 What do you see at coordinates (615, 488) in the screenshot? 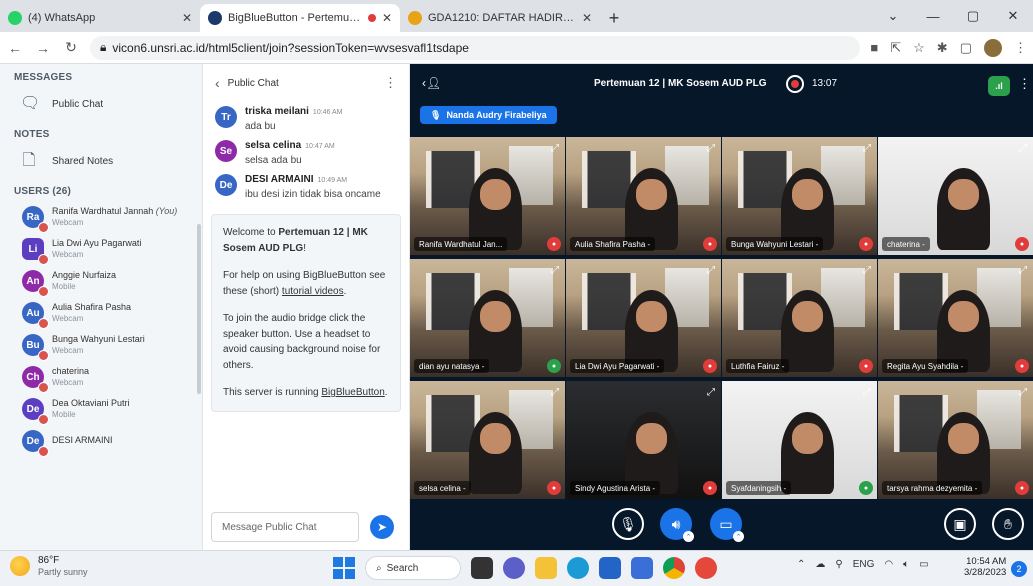
I see `participant-name: Sindy Agustina Arista -` at bounding box center [615, 488].